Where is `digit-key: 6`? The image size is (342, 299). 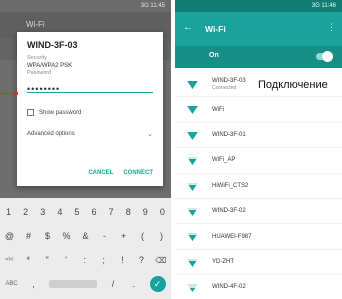
digit-key: 6 is located at coordinates (94, 212).